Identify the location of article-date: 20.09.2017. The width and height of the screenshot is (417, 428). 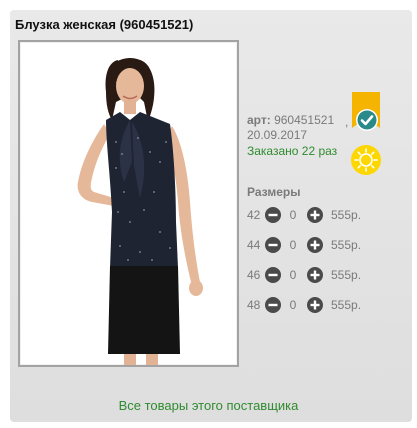
(277, 135).